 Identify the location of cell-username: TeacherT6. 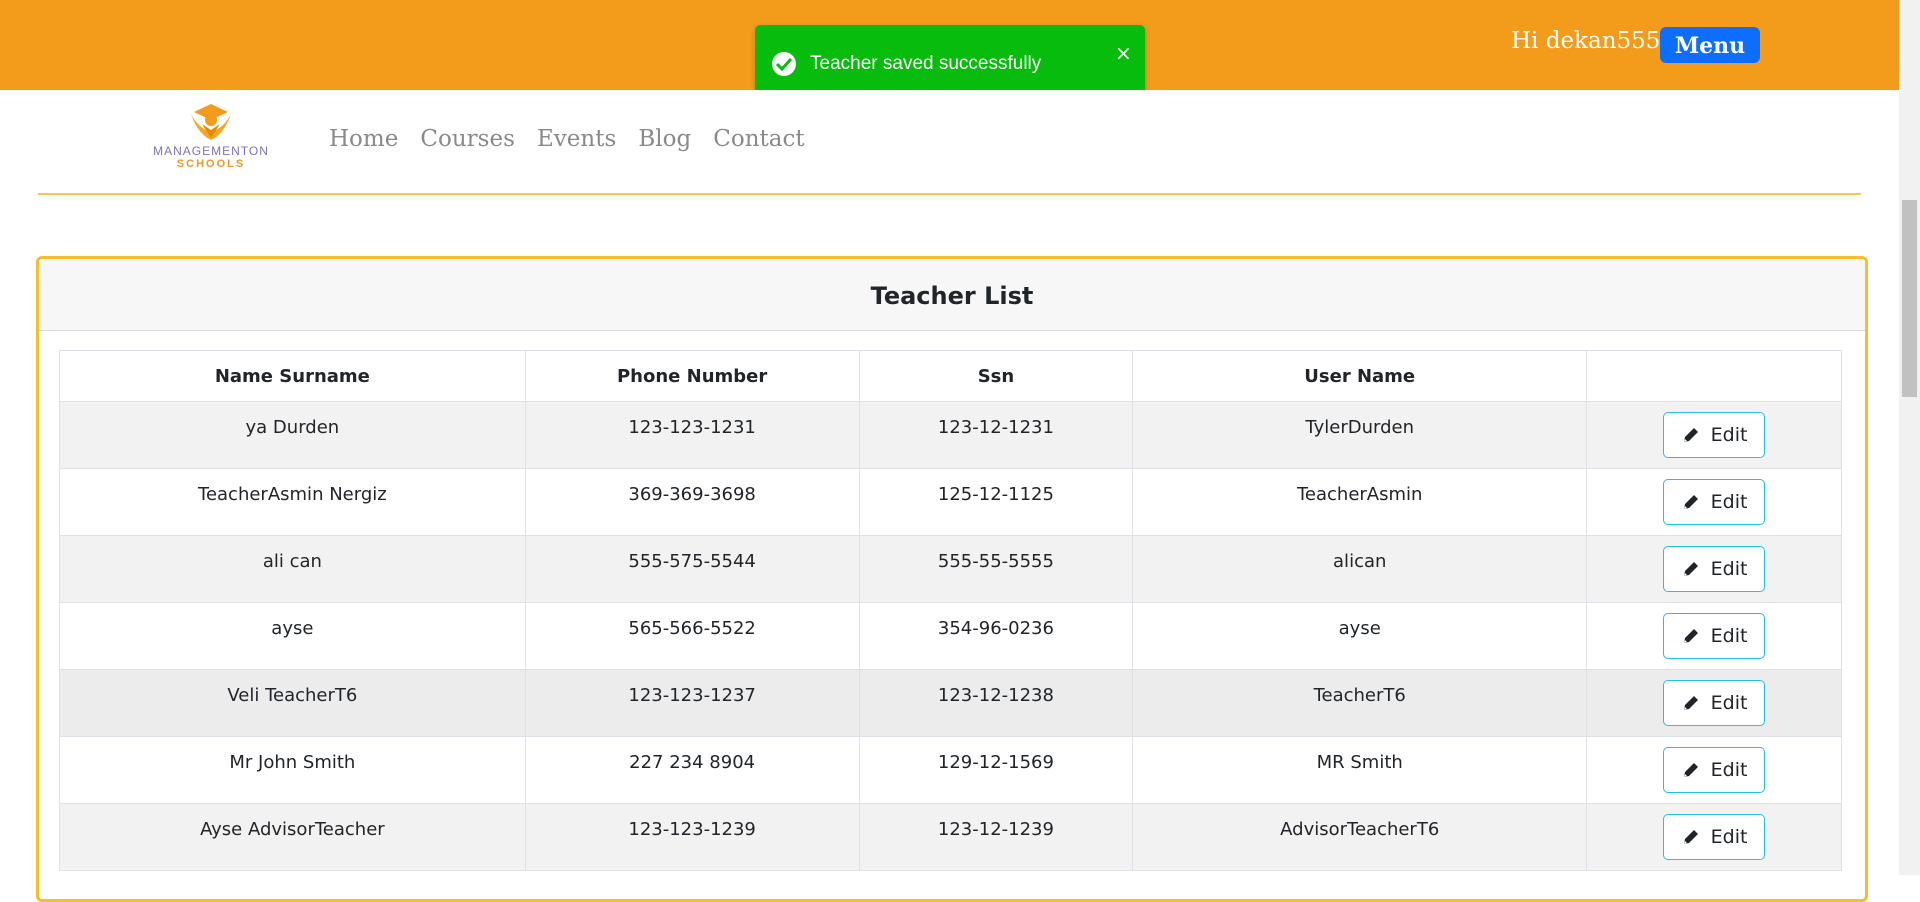
(1360, 703).